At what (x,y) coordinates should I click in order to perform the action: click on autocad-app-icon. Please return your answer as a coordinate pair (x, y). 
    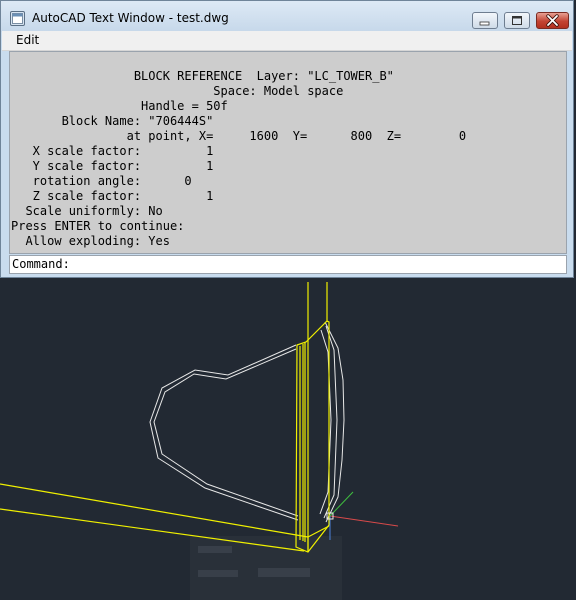
    Looking at the image, I should click on (17, 18).